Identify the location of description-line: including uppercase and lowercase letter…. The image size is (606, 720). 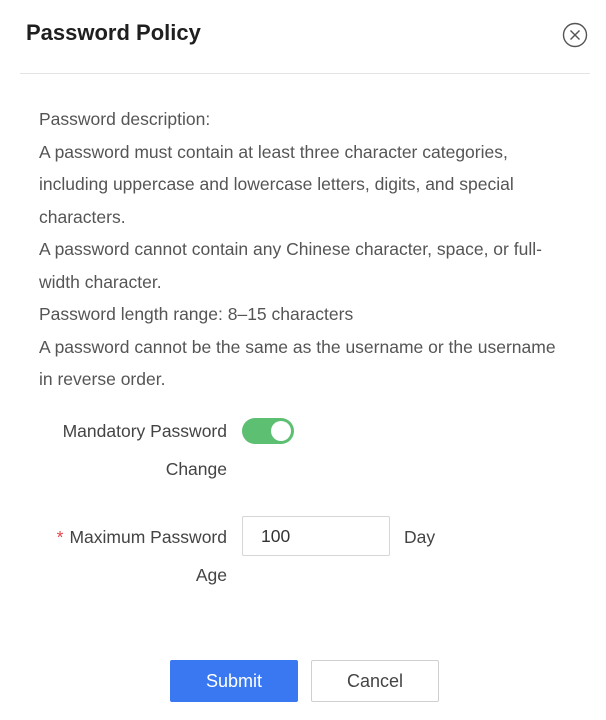
(276, 184).